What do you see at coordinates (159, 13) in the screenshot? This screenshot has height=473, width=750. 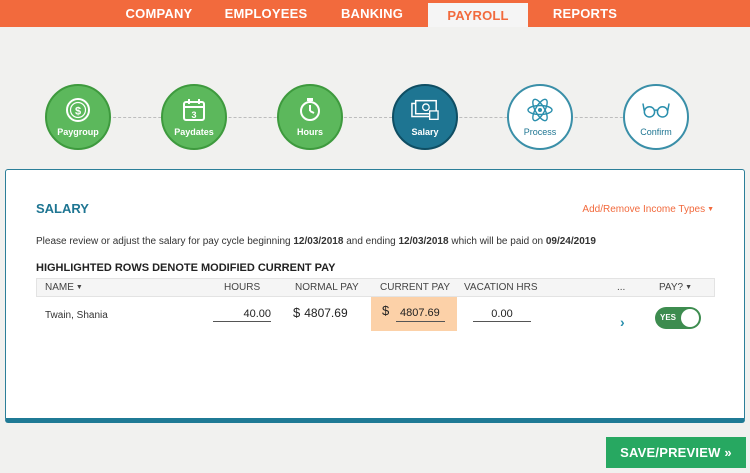 I see `nav-company: COMPANY` at bounding box center [159, 13].